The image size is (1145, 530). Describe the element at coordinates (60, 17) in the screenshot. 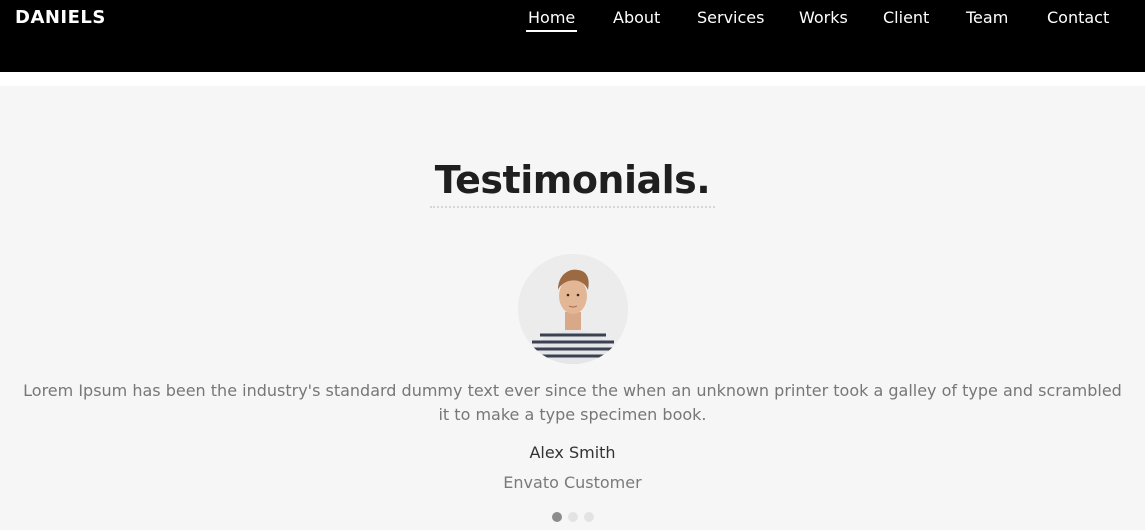

I see `brand-logo: DANIELS` at that location.